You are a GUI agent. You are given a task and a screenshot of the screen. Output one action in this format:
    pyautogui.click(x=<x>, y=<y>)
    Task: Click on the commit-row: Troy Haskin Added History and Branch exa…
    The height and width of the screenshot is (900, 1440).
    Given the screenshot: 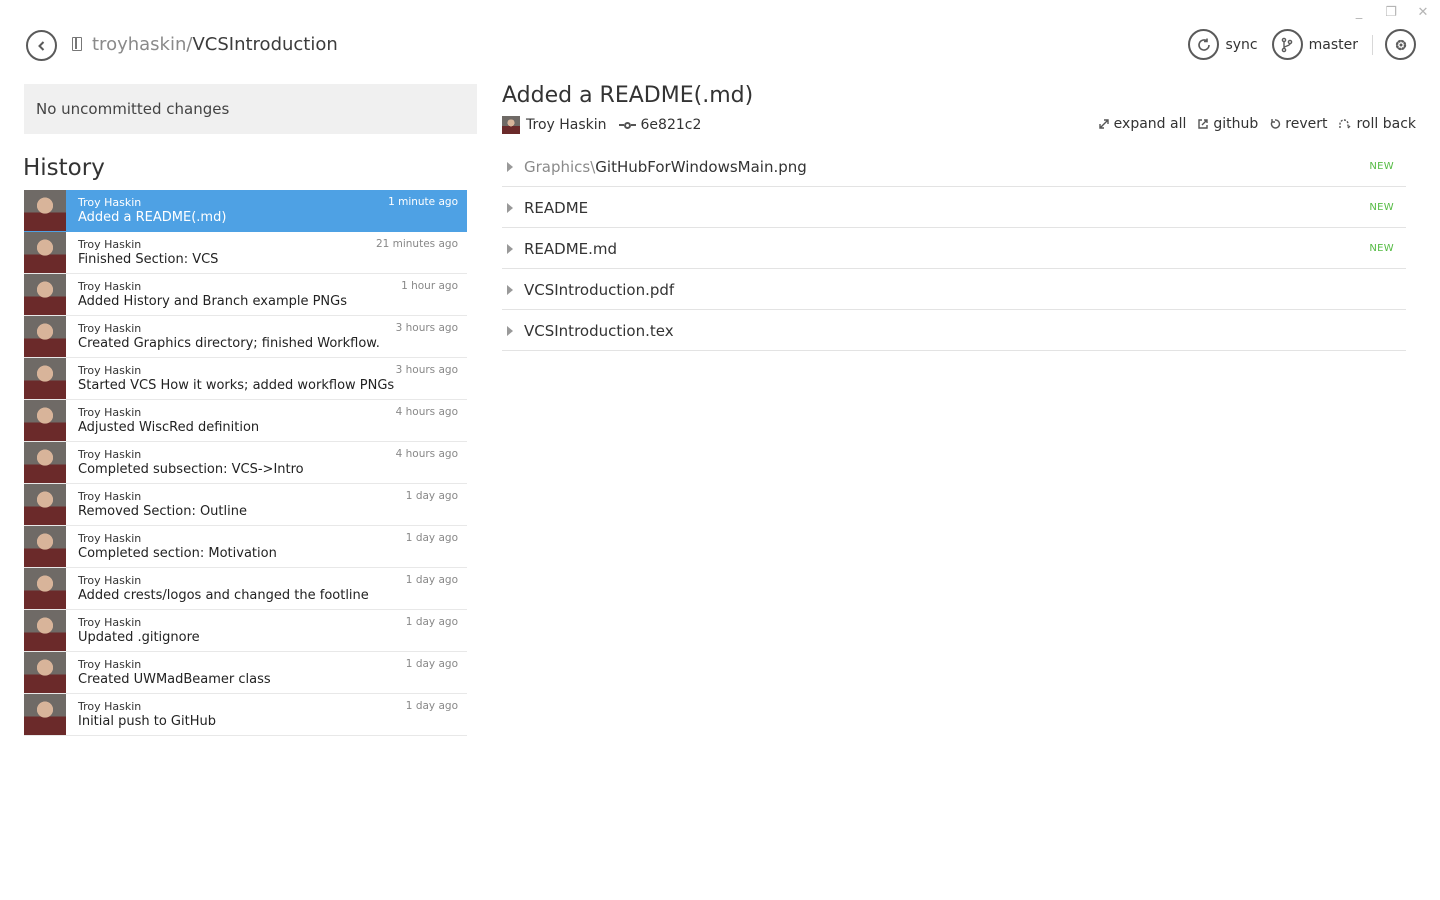 What is the action you would take?
    pyautogui.click(x=245, y=295)
    